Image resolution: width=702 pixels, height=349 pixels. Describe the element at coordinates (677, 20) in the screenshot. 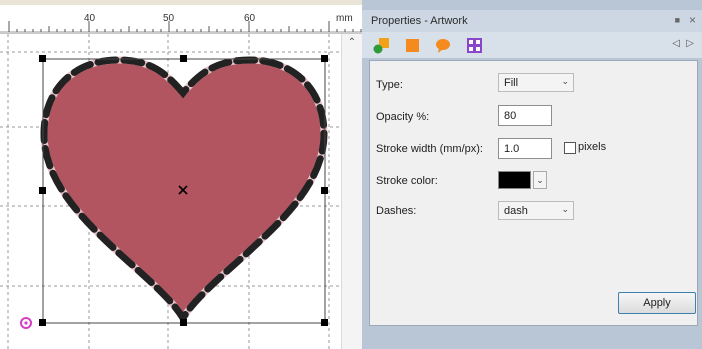

I see `pin-icon: ■` at that location.